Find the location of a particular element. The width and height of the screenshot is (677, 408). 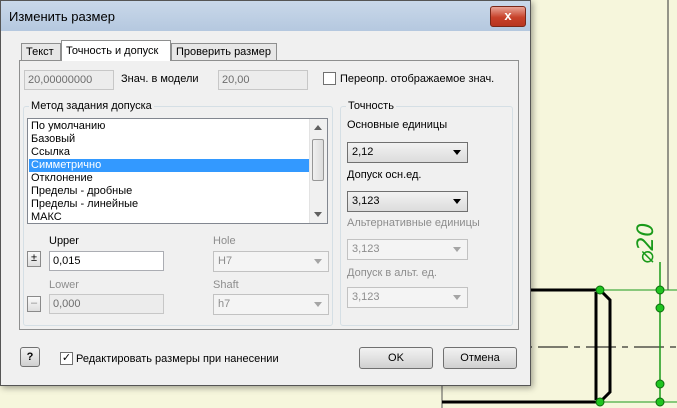

upper-label: Upper is located at coordinates (64, 241).